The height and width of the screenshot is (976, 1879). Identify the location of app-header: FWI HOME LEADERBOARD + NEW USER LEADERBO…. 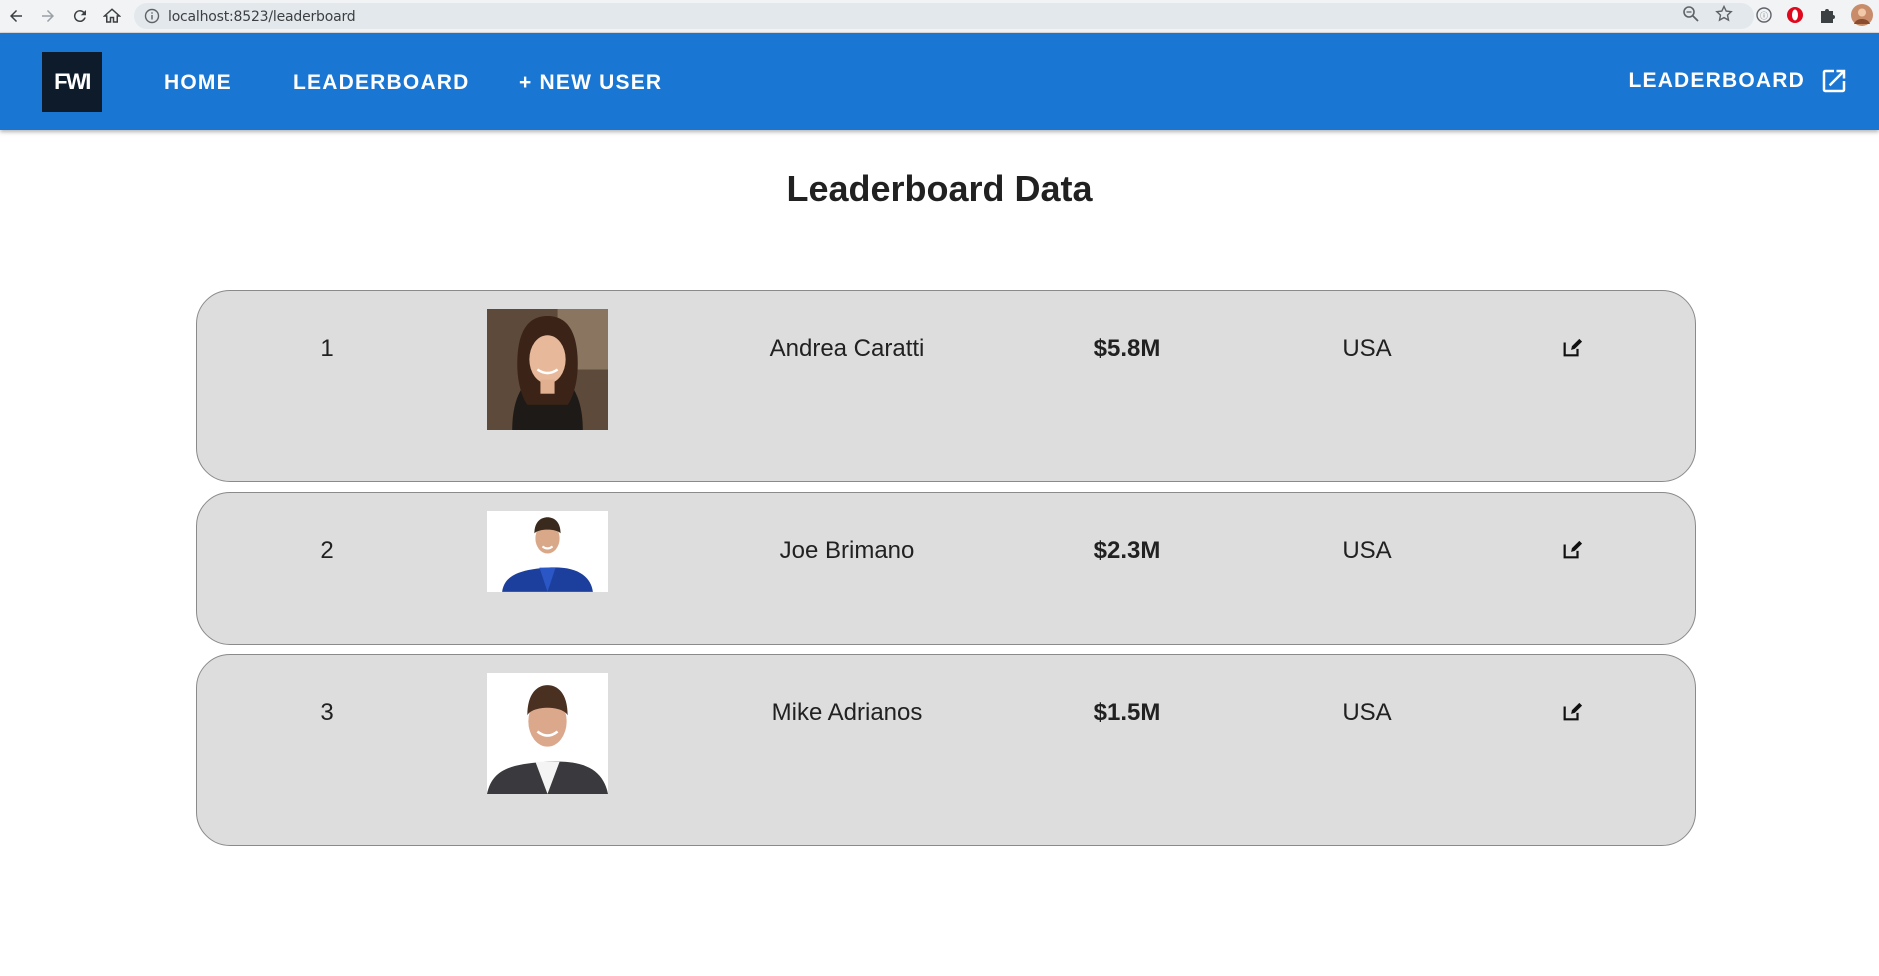
(939, 81).